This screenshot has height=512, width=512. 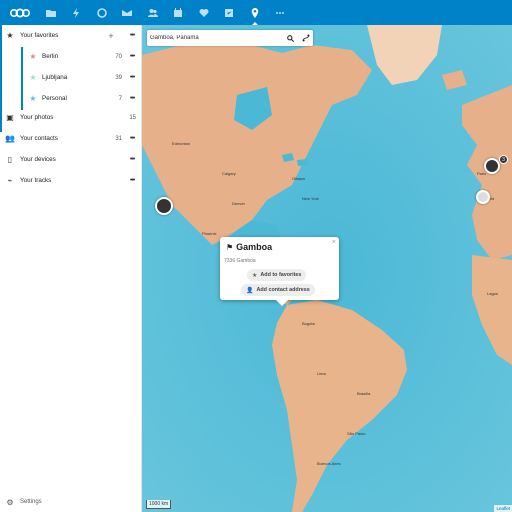 I want to click on svg-text: Denver, so click(x=239, y=203).